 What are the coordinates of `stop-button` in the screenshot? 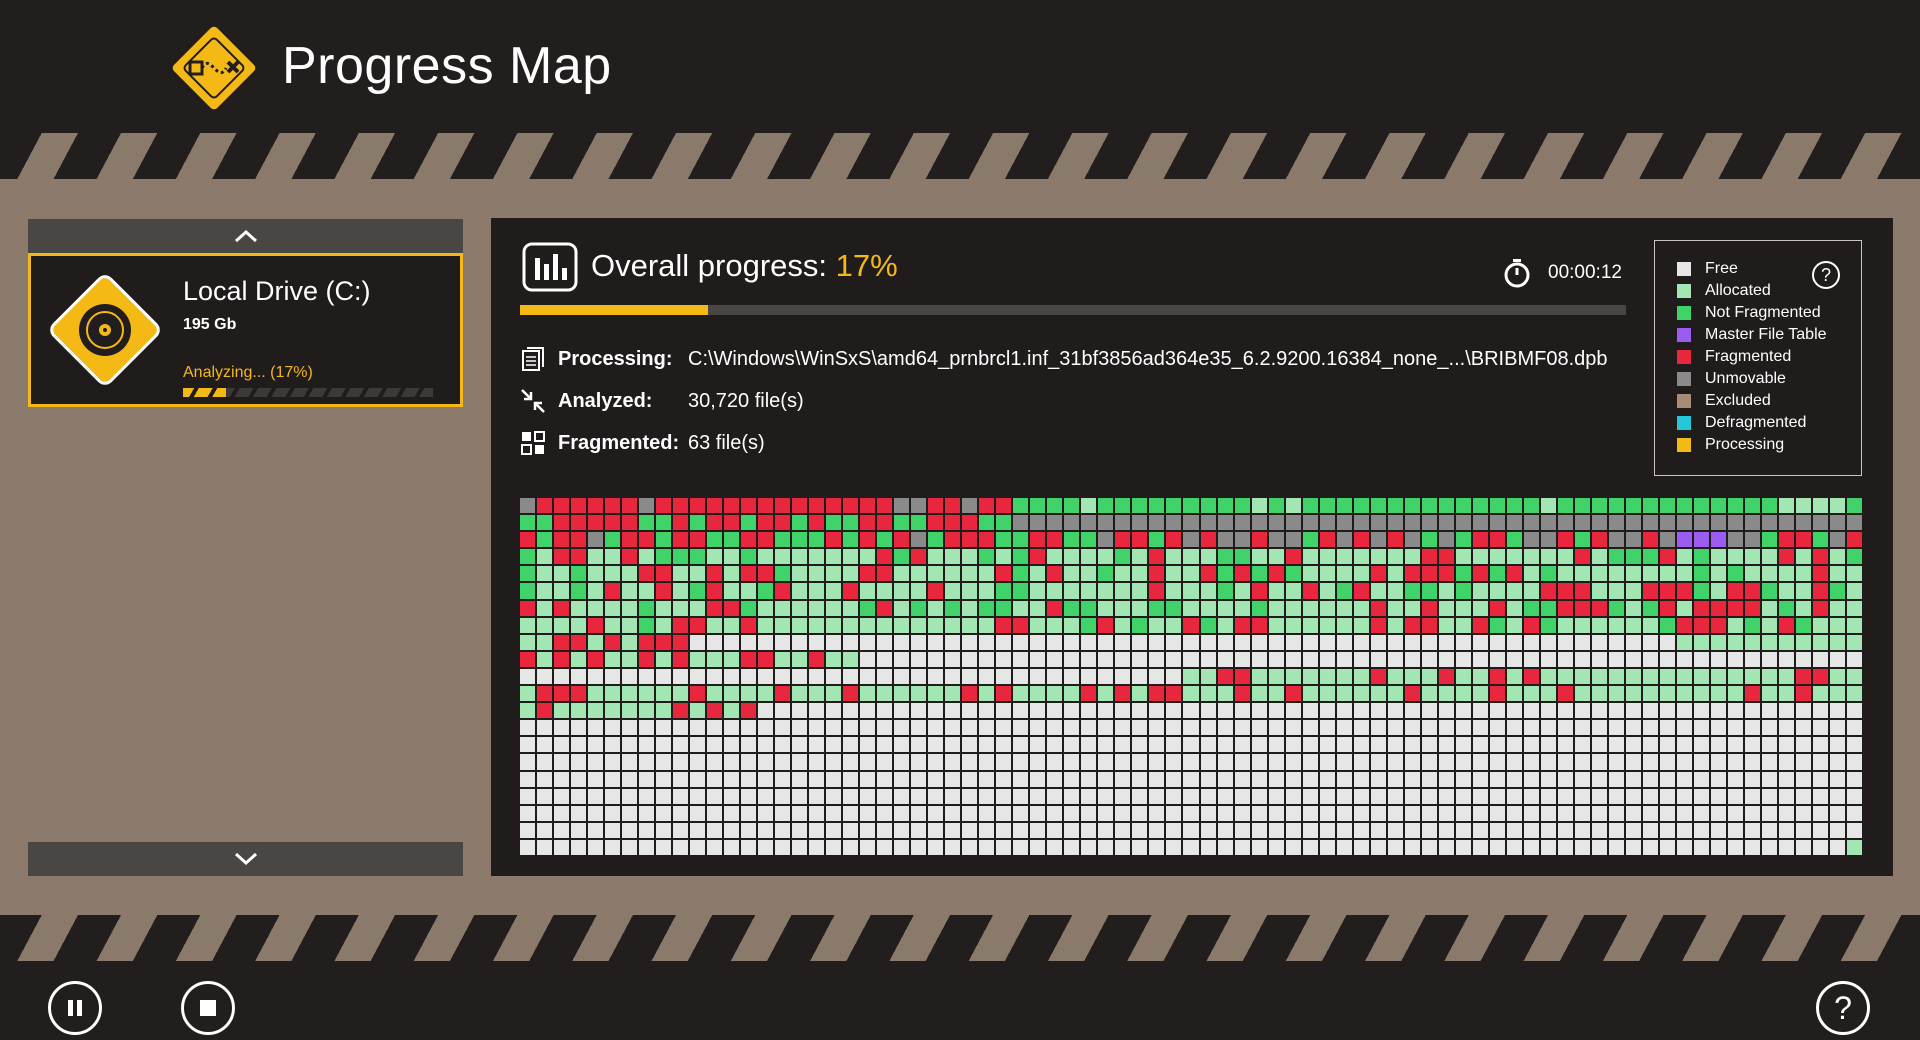 It's located at (208, 1008).